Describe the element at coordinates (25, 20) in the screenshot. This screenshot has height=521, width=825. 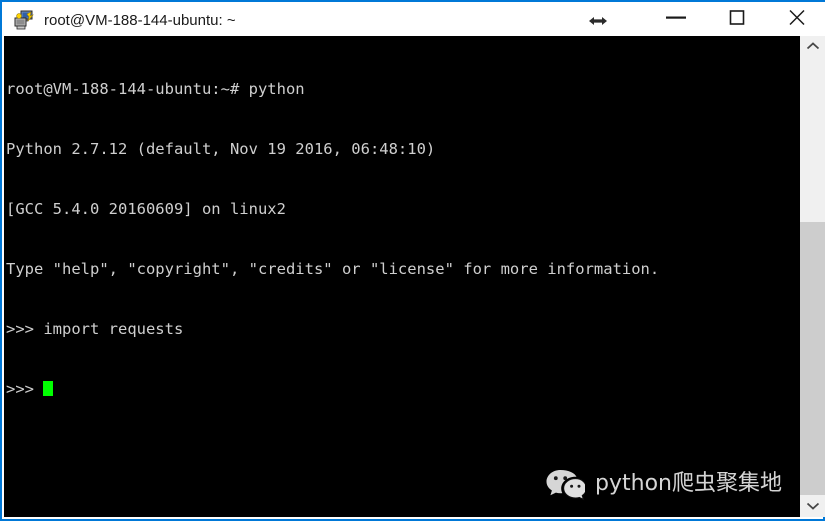
I see `putty-computer-icon` at that location.